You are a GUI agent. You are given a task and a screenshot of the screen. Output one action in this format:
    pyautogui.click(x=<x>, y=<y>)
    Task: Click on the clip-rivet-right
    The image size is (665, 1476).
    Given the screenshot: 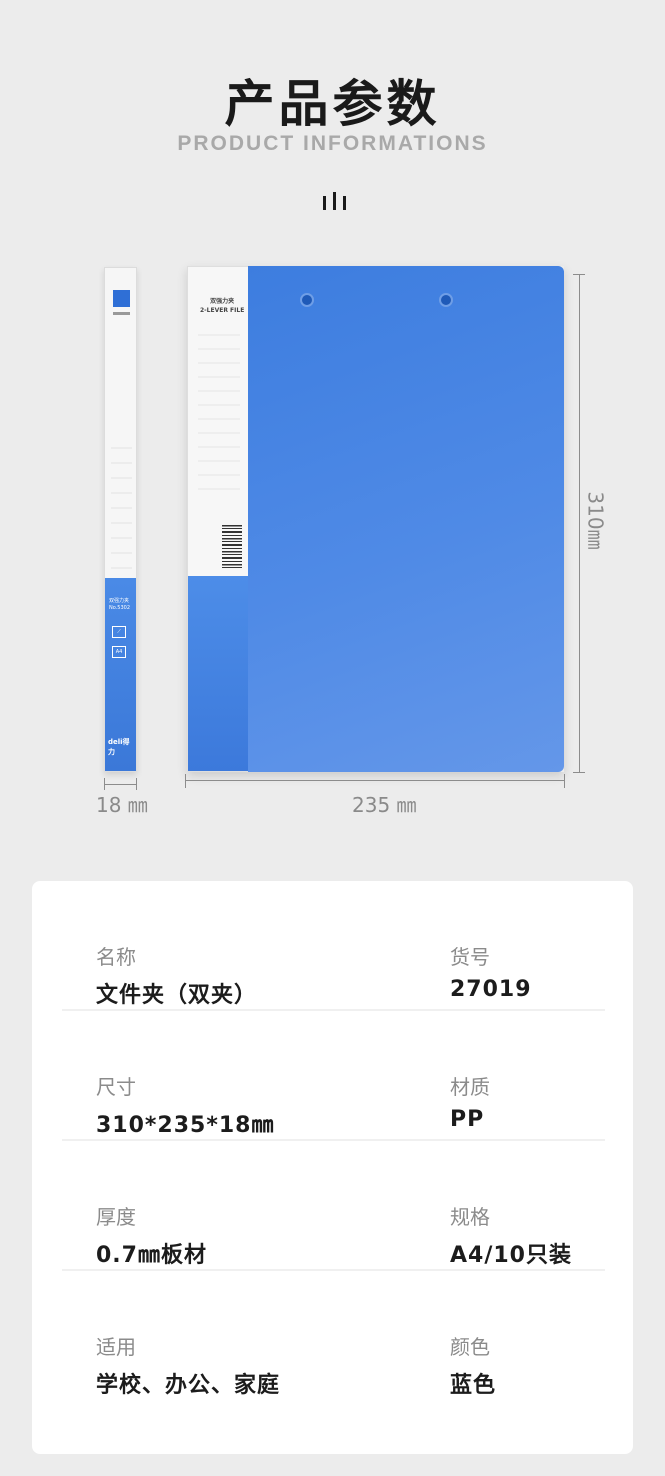 What is the action you would take?
    pyautogui.click(x=446, y=300)
    